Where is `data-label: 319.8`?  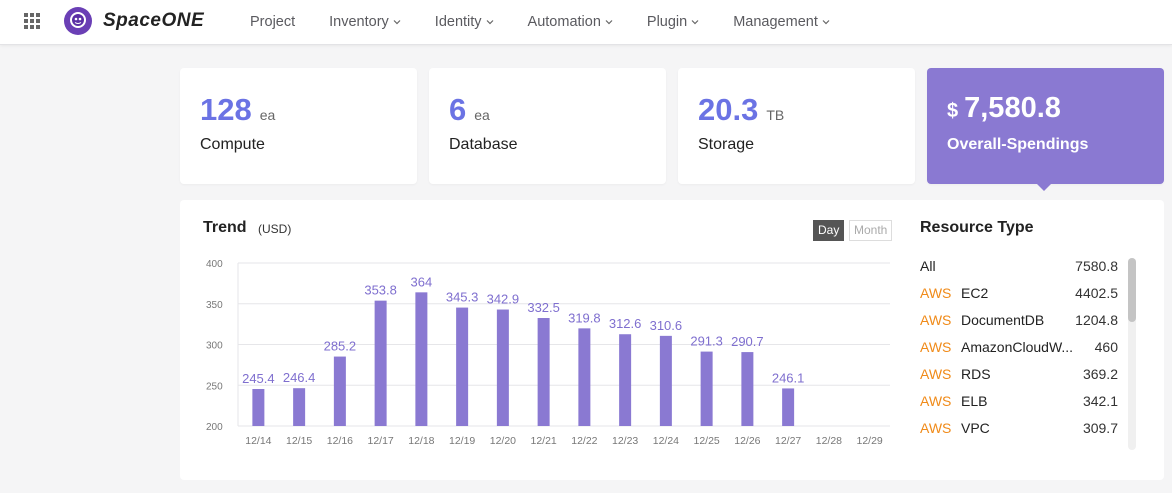 data-label: 319.8 is located at coordinates (584, 317).